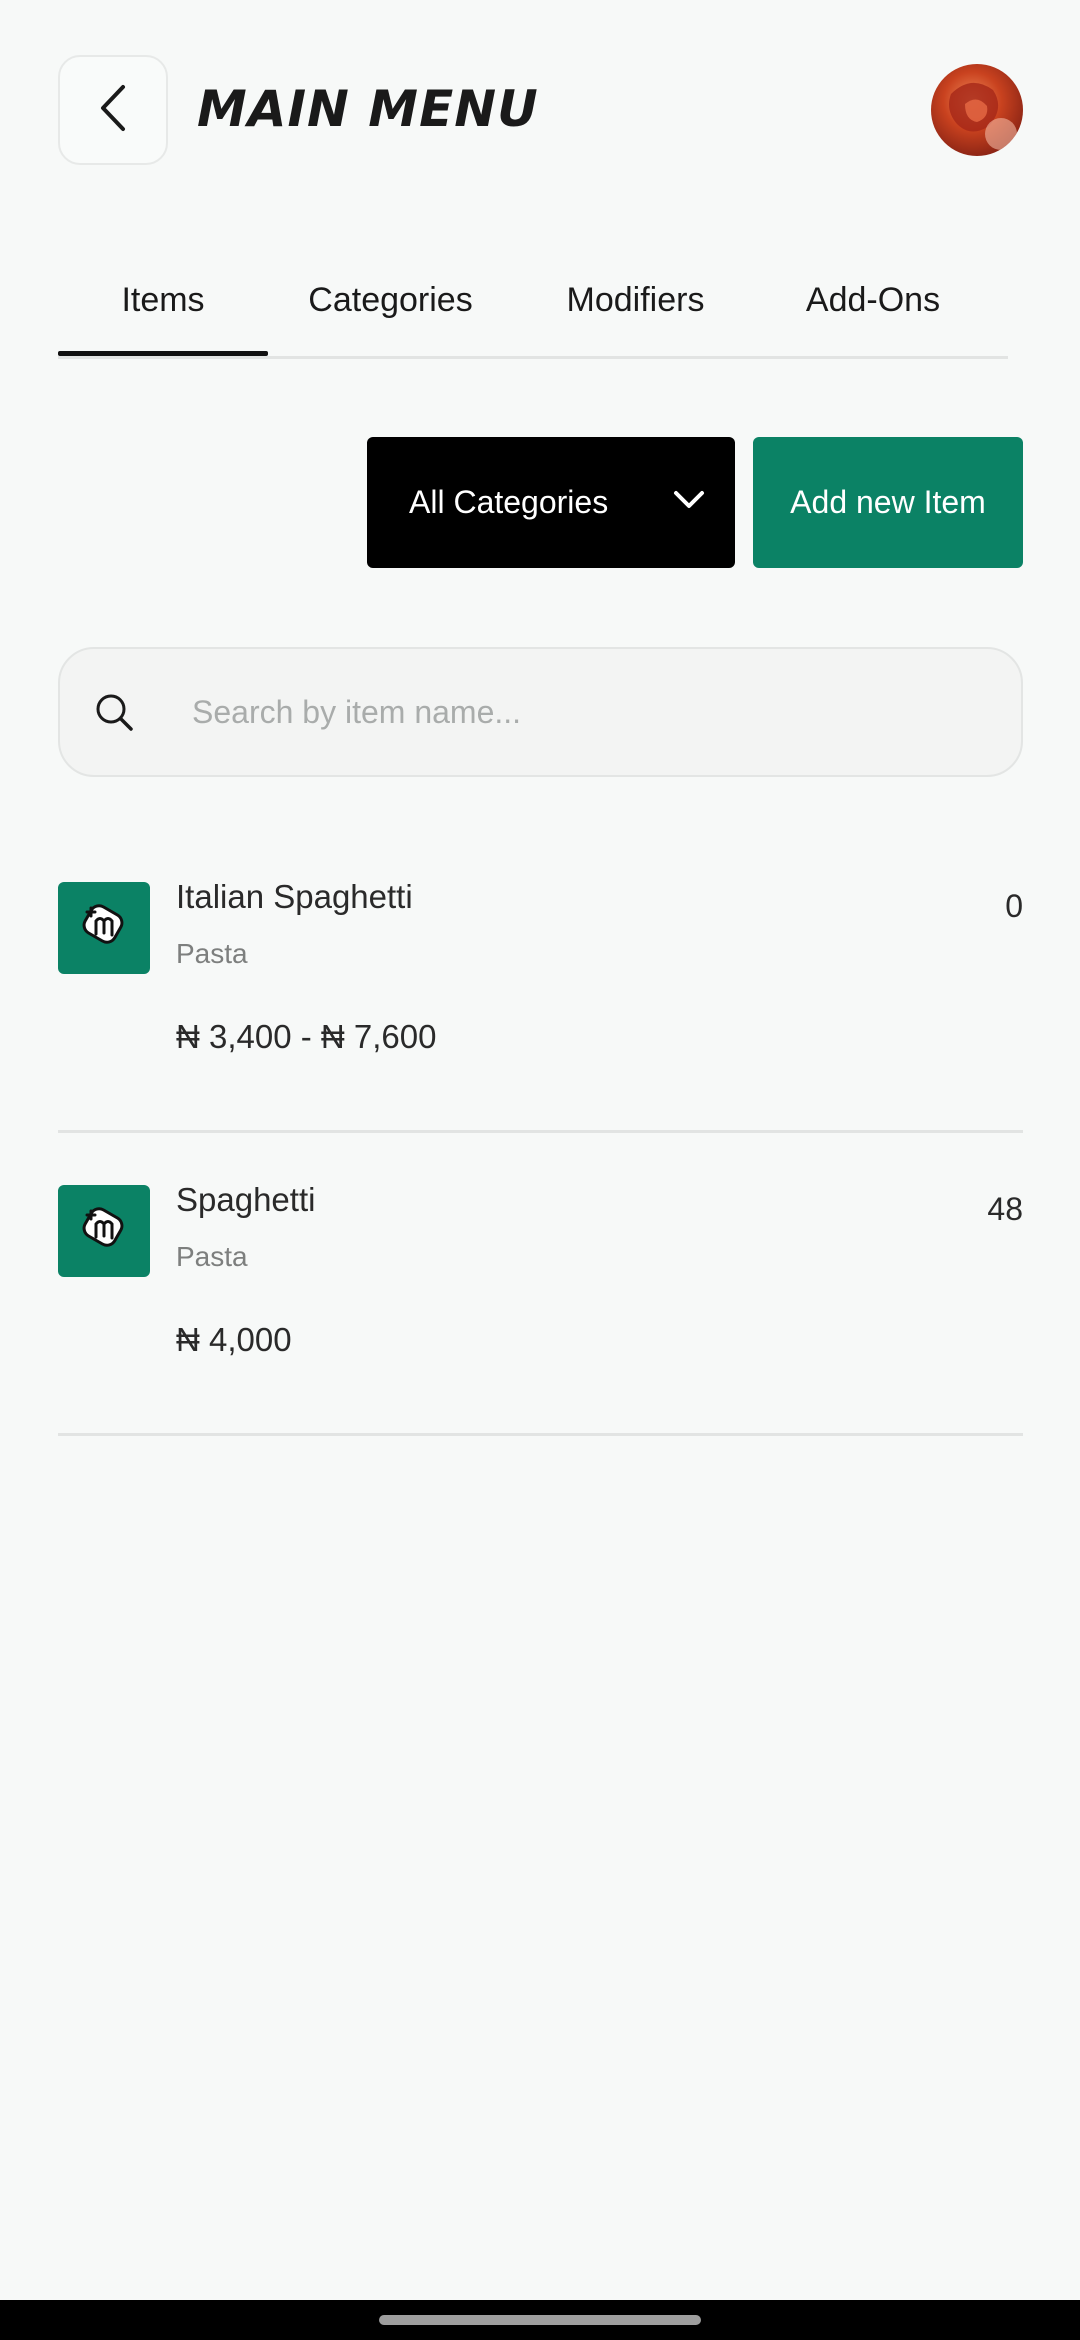 This screenshot has height=2340, width=1080. I want to click on back-button, so click(113, 110).